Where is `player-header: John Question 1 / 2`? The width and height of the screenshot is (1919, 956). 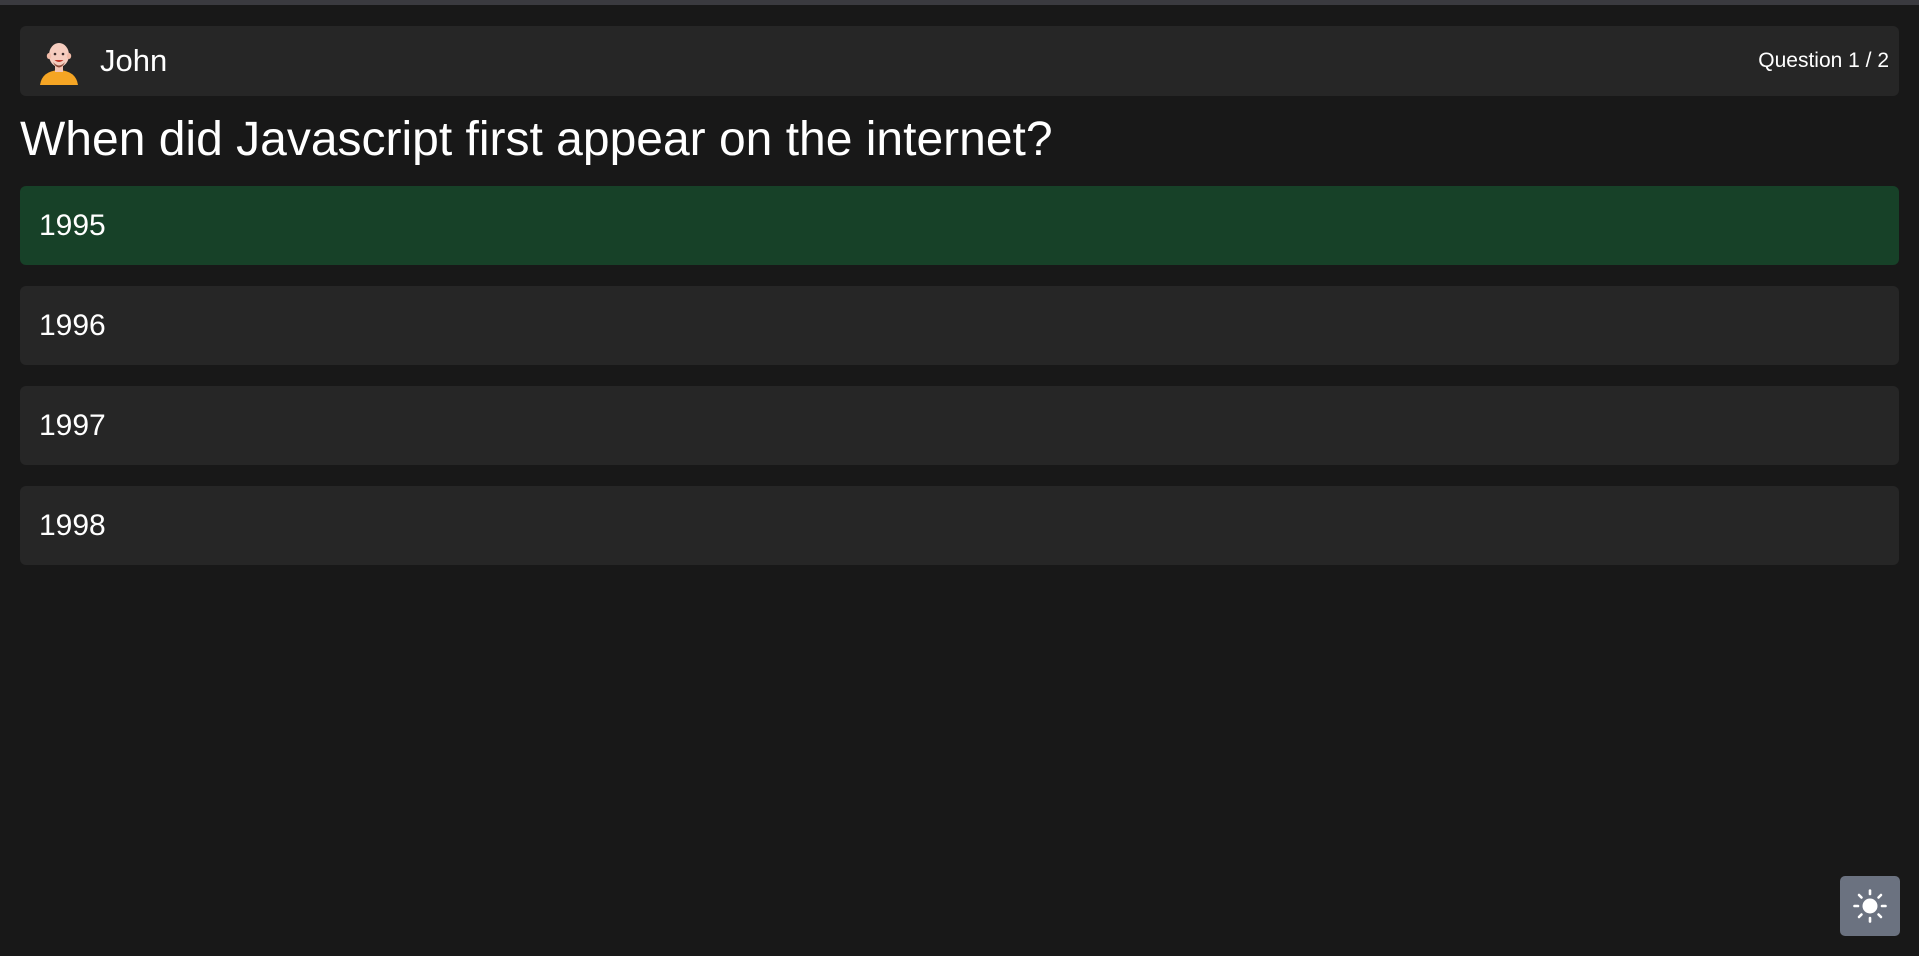
player-header: John Question 1 / 2 is located at coordinates (959, 61).